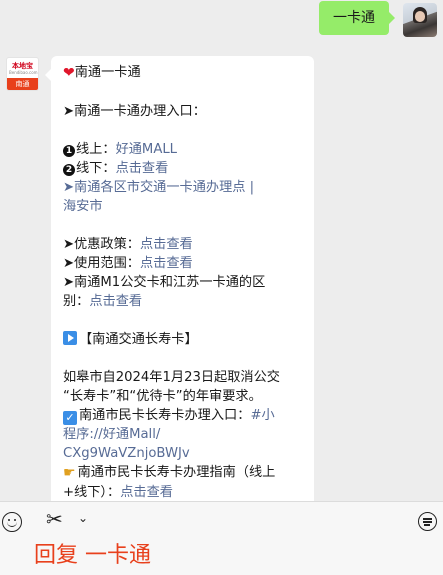  Describe the element at coordinates (166, 244) in the screenshot. I see `discount-policy-link: 点击查看` at that location.